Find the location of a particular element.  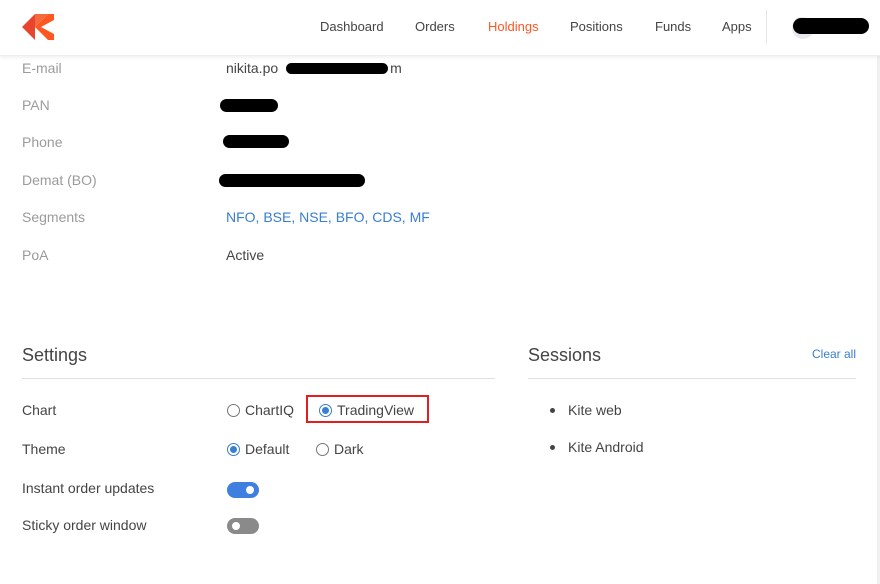

user-id-redacted is located at coordinates (831, 26).